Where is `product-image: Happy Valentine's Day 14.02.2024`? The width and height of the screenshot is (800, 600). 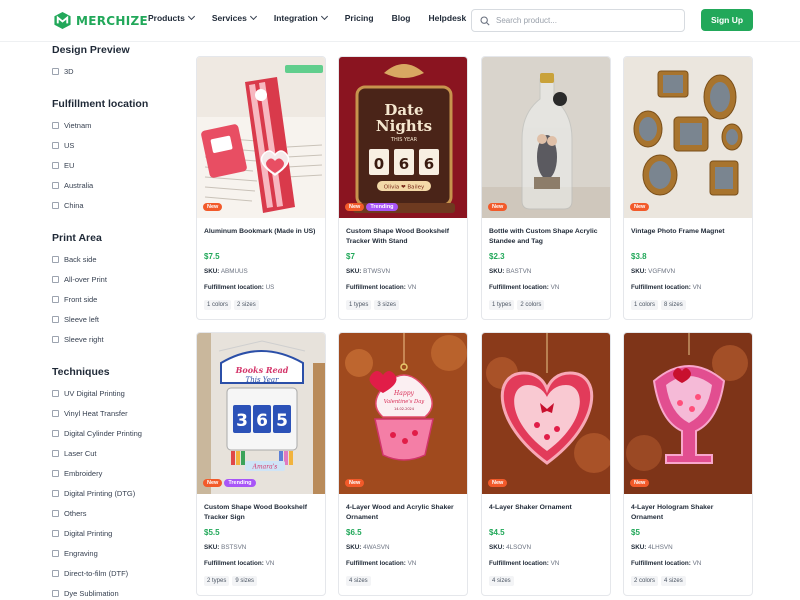 product-image: Happy Valentine's Day 14.02.2024 is located at coordinates (403, 413).